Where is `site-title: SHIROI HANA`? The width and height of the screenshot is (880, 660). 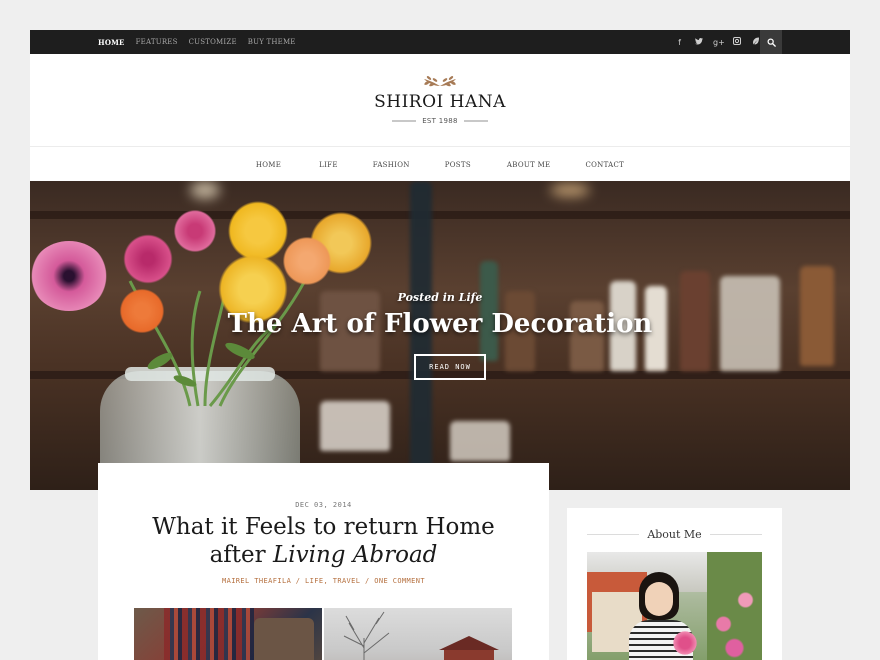 site-title: SHIROI HANA is located at coordinates (440, 102).